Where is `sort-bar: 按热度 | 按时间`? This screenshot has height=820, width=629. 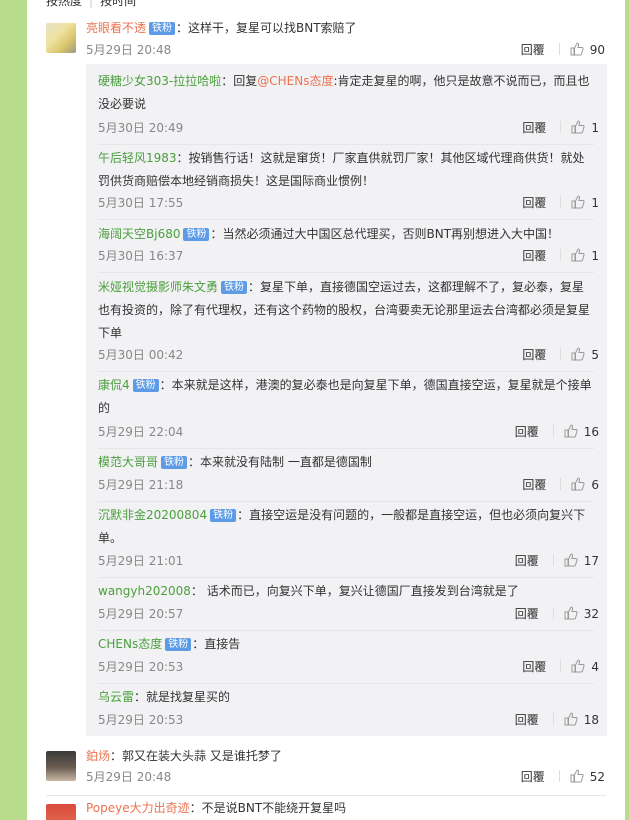
sort-bar: 按热度 | 按时间 is located at coordinates (91, 4).